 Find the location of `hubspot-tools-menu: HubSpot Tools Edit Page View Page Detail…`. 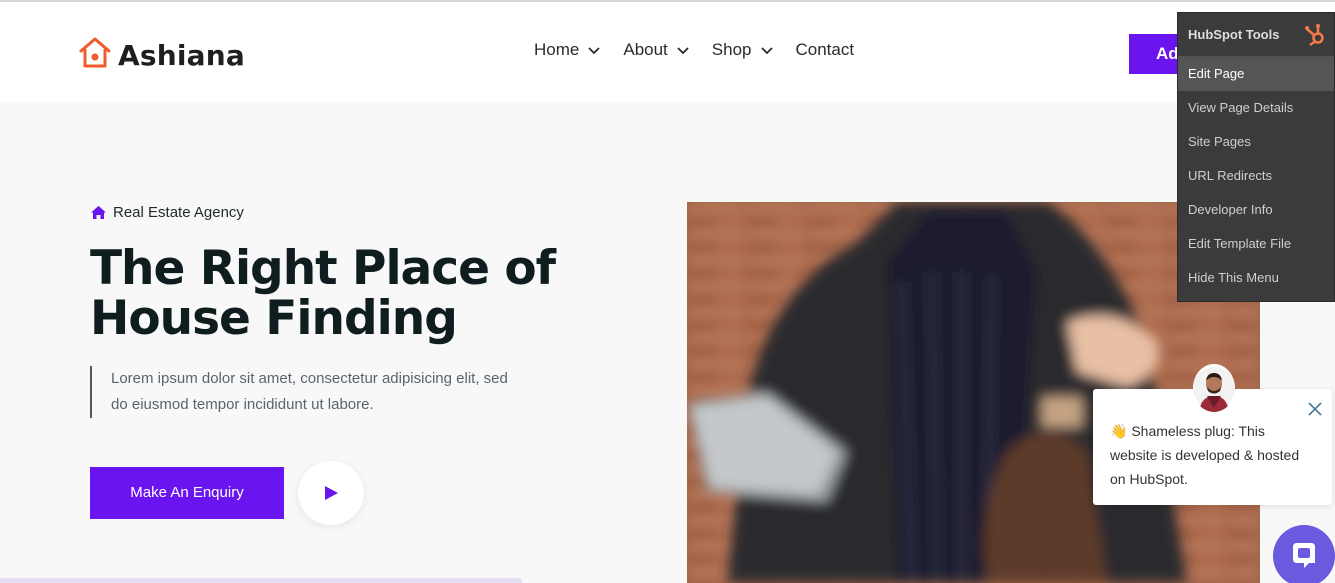

hubspot-tools-menu: HubSpot Tools Edit Page View Page Detail… is located at coordinates (1256, 157).